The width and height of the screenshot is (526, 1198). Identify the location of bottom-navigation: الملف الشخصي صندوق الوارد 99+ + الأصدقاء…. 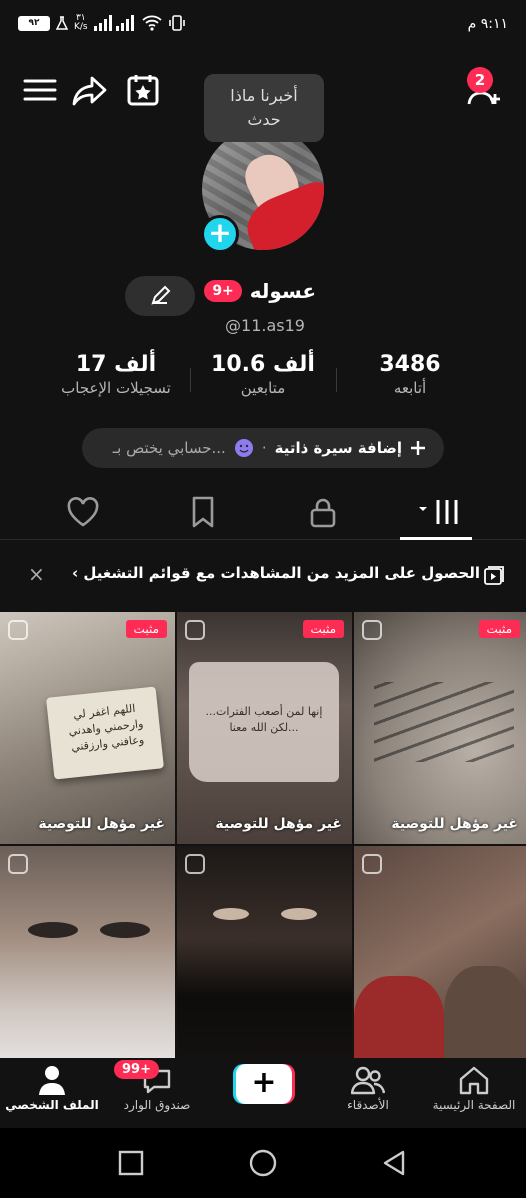
(263, 1093).